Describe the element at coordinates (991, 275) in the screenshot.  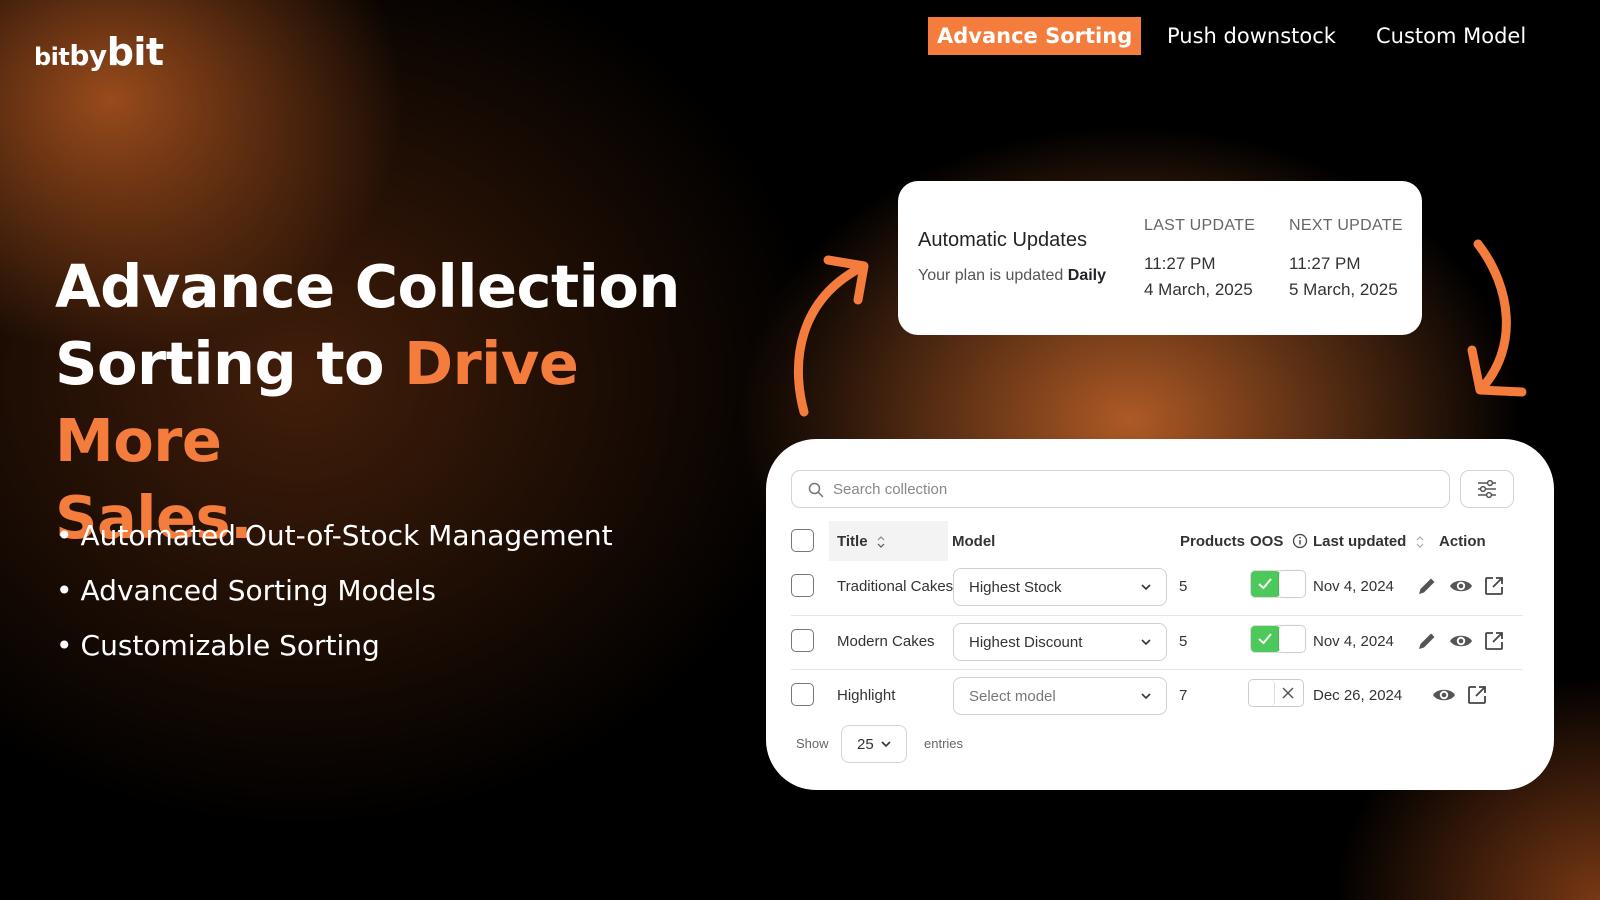
I see `auto-updates-subtitle-prefix: Your plan is updated` at that location.